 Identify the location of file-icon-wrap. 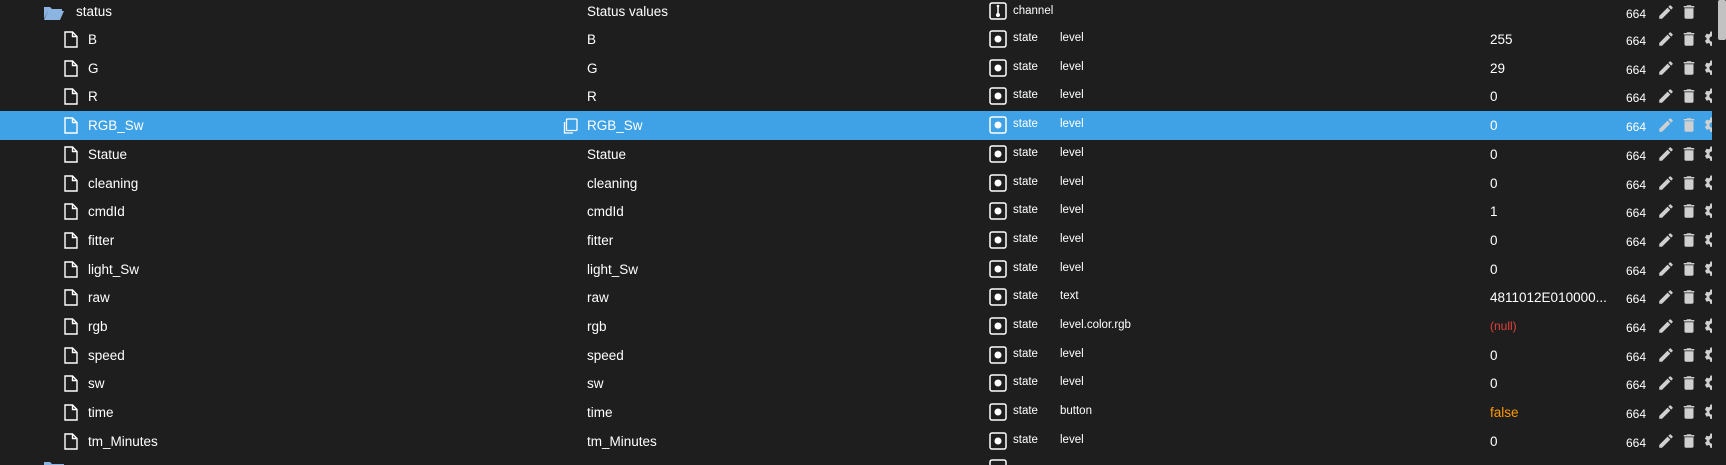
(71, 441).